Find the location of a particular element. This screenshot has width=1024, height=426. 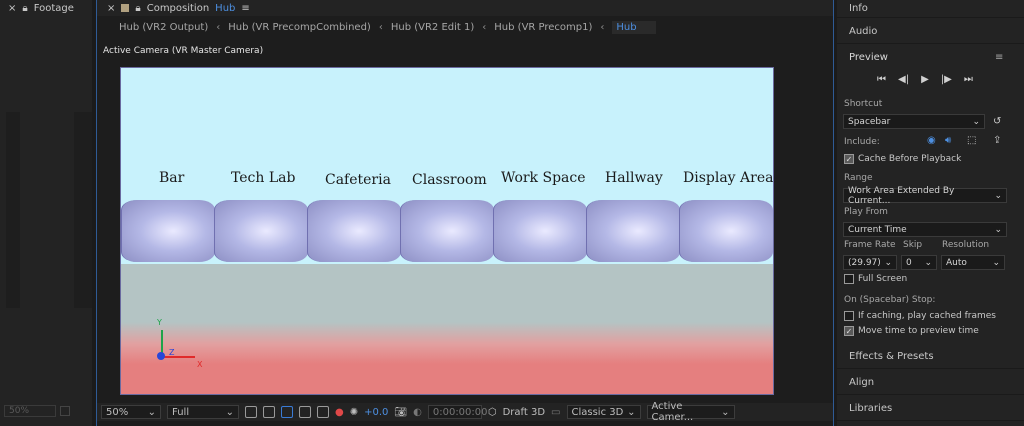

overlays-icon: ⬚ is located at coordinates (971, 140).